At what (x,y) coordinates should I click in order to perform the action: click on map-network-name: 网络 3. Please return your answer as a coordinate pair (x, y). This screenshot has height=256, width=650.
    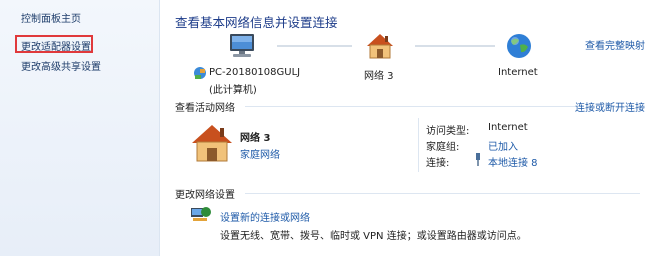
    Looking at the image, I should click on (379, 76).